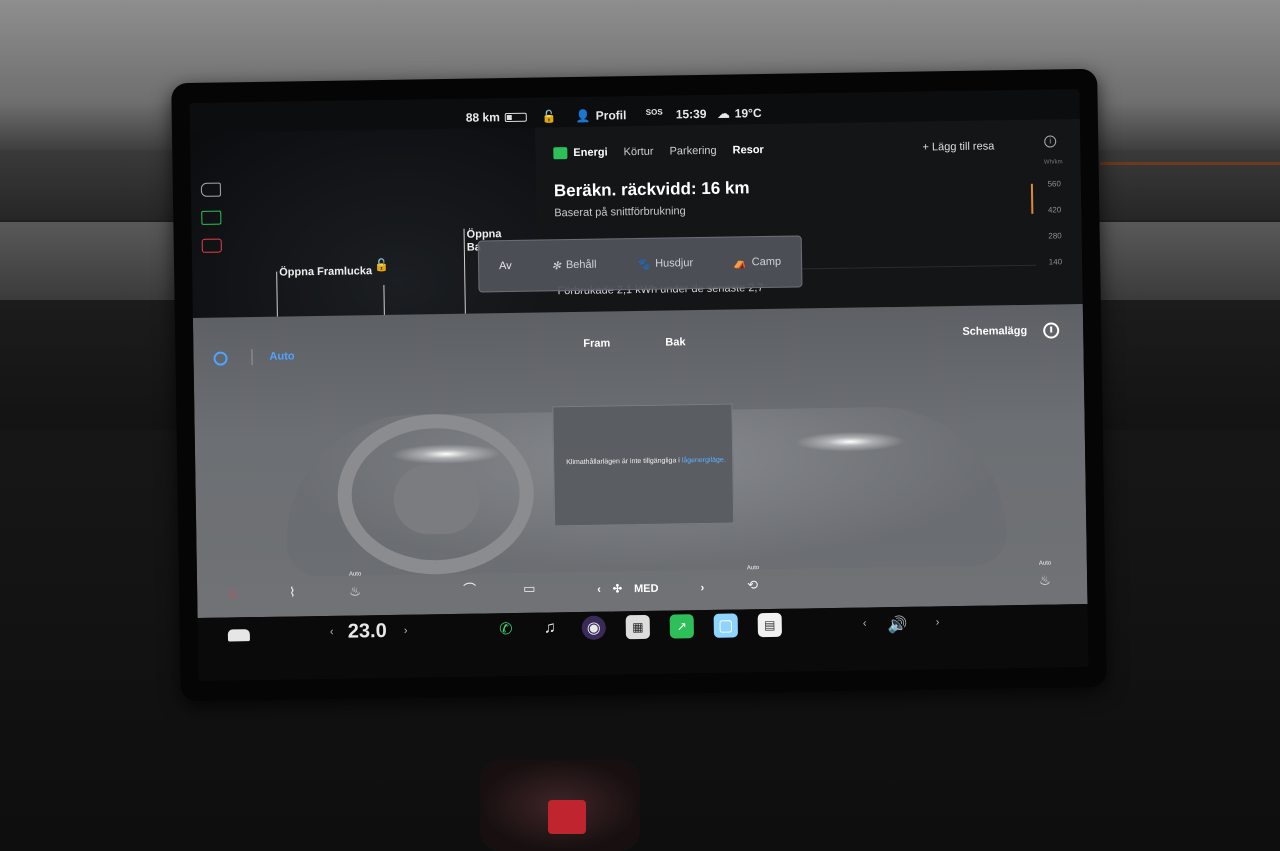 The image size is (1280, 851). Describe the element at coordinates (1053, 162) in the screenshot. I see `chart-unit: Wh/km` at that location.